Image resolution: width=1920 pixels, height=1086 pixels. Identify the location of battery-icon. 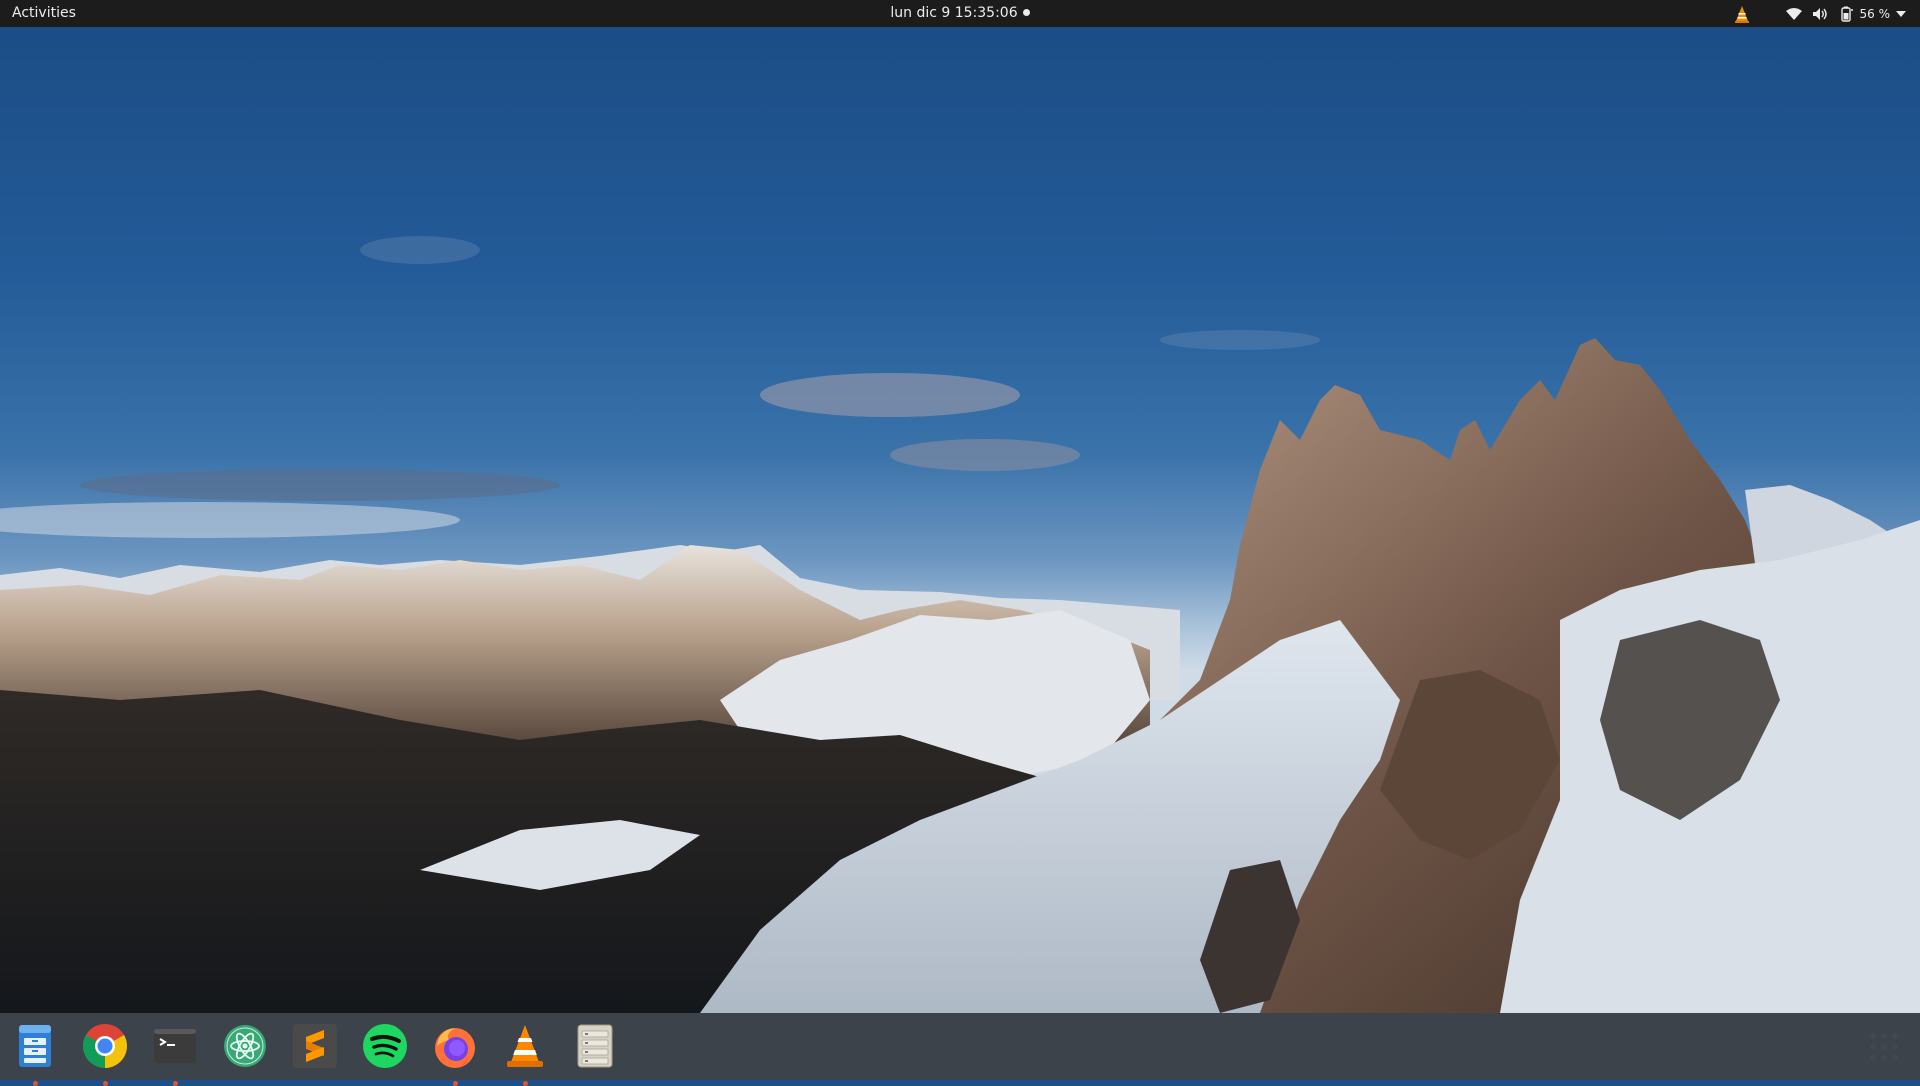
(1847, 13).